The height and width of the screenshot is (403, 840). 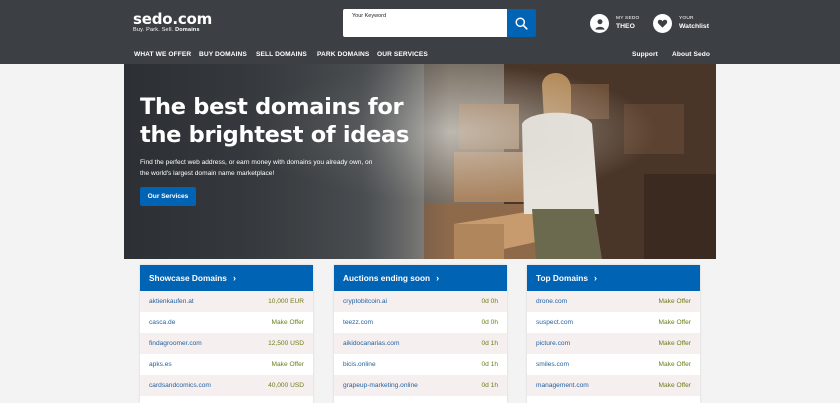 What do you see at coordinates (691, 54) in the screenshot?
I see `nav-about-sedo: About Sedo` at bounding box center [691, 54].